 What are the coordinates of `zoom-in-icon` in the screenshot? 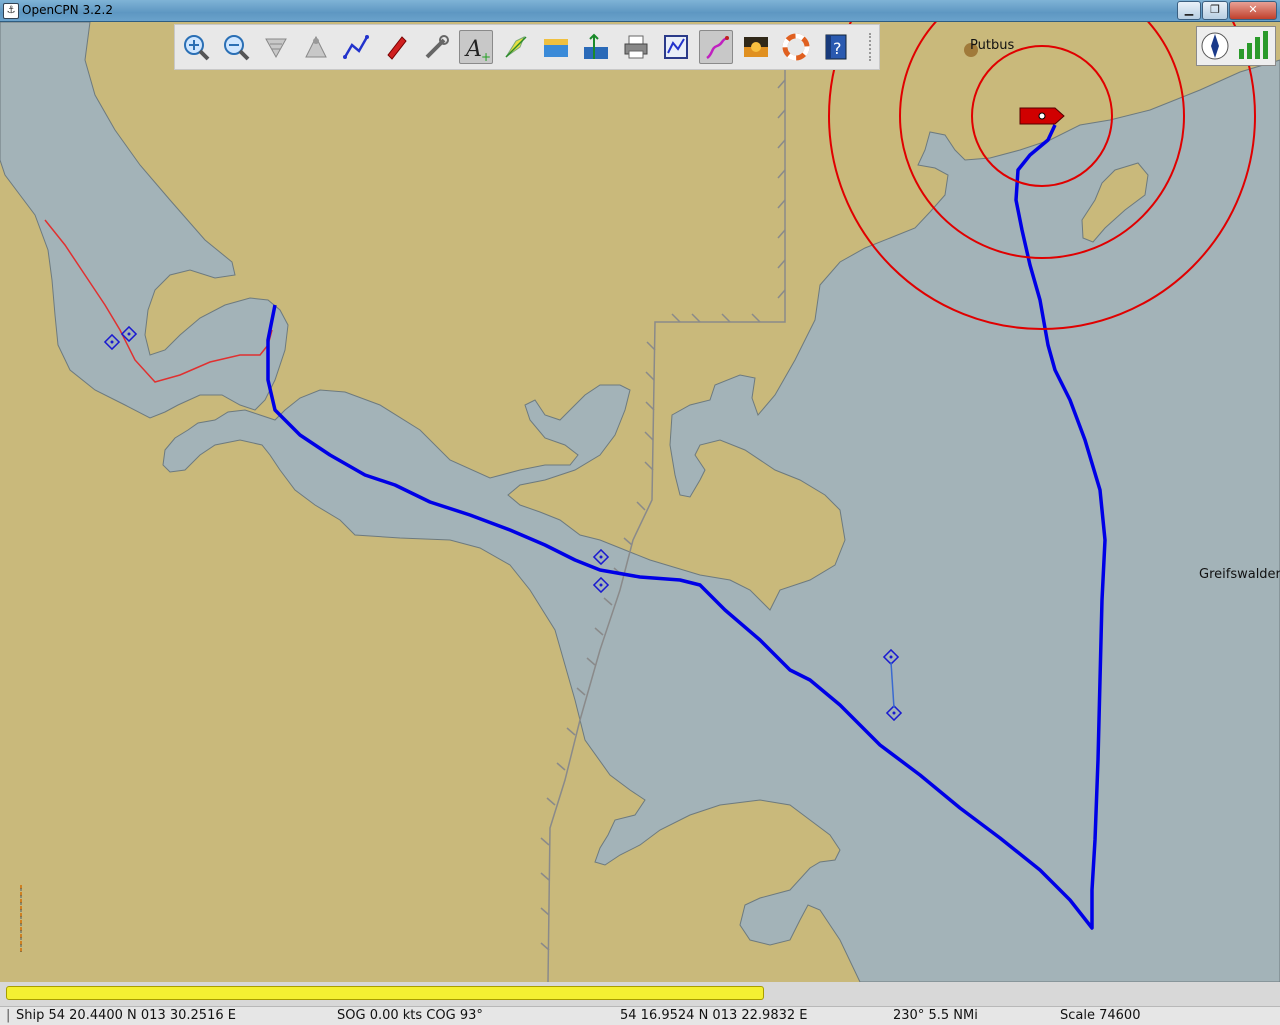 It's located at (197, 48).